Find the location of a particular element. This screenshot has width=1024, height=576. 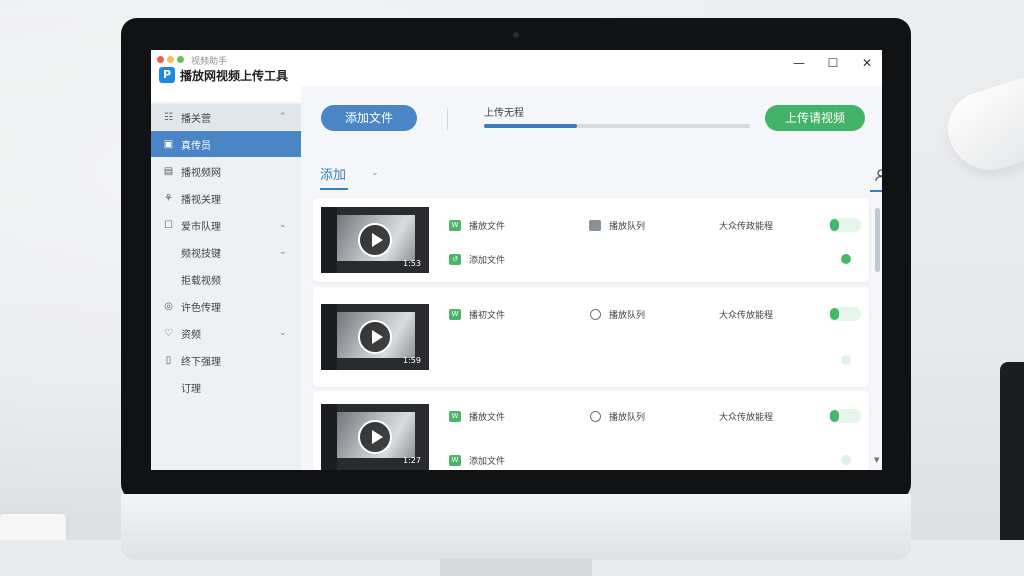

sidebar-item-label: 真传员 is located at coordinates (196, 146).